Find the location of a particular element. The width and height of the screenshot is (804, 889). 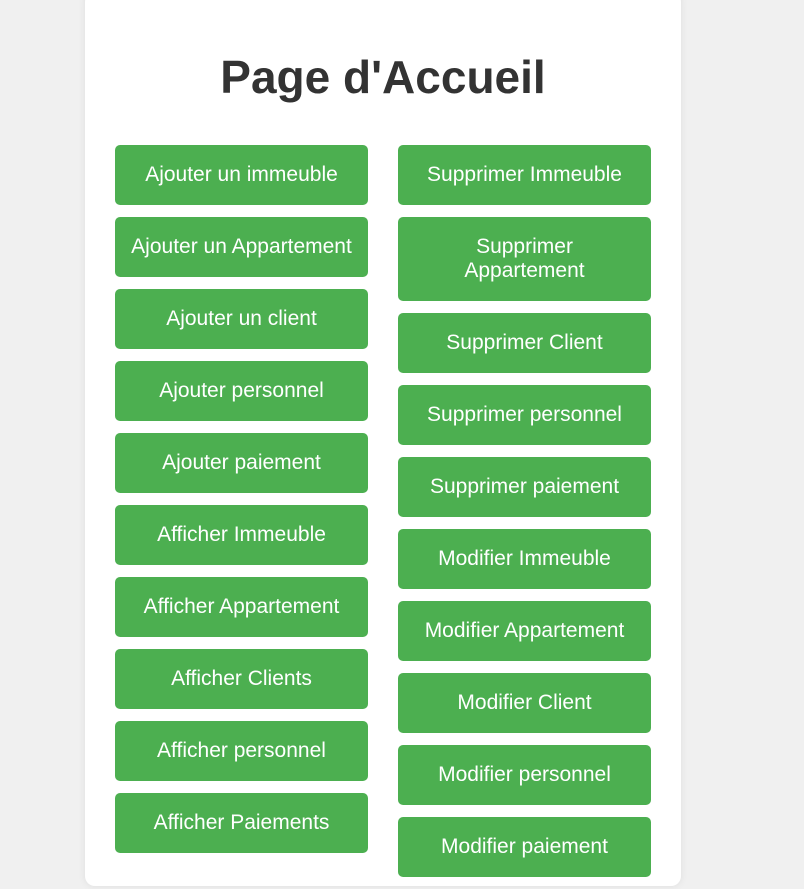

edit-building-button: Modifier Immeuble is located at coordinates (524, 559).